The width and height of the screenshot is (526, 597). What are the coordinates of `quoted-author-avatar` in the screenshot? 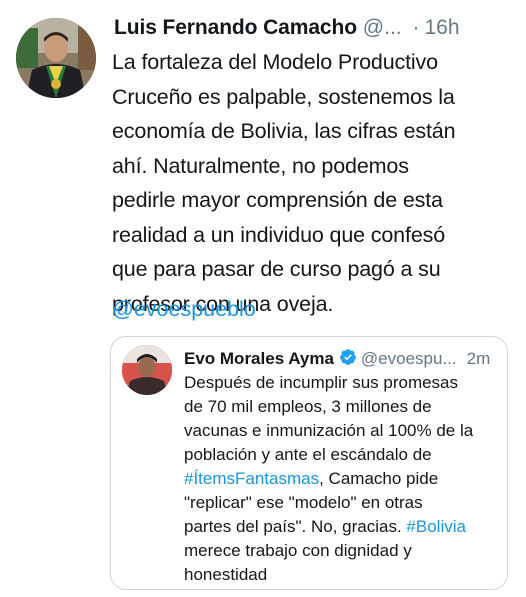 It's located at (147, 370).